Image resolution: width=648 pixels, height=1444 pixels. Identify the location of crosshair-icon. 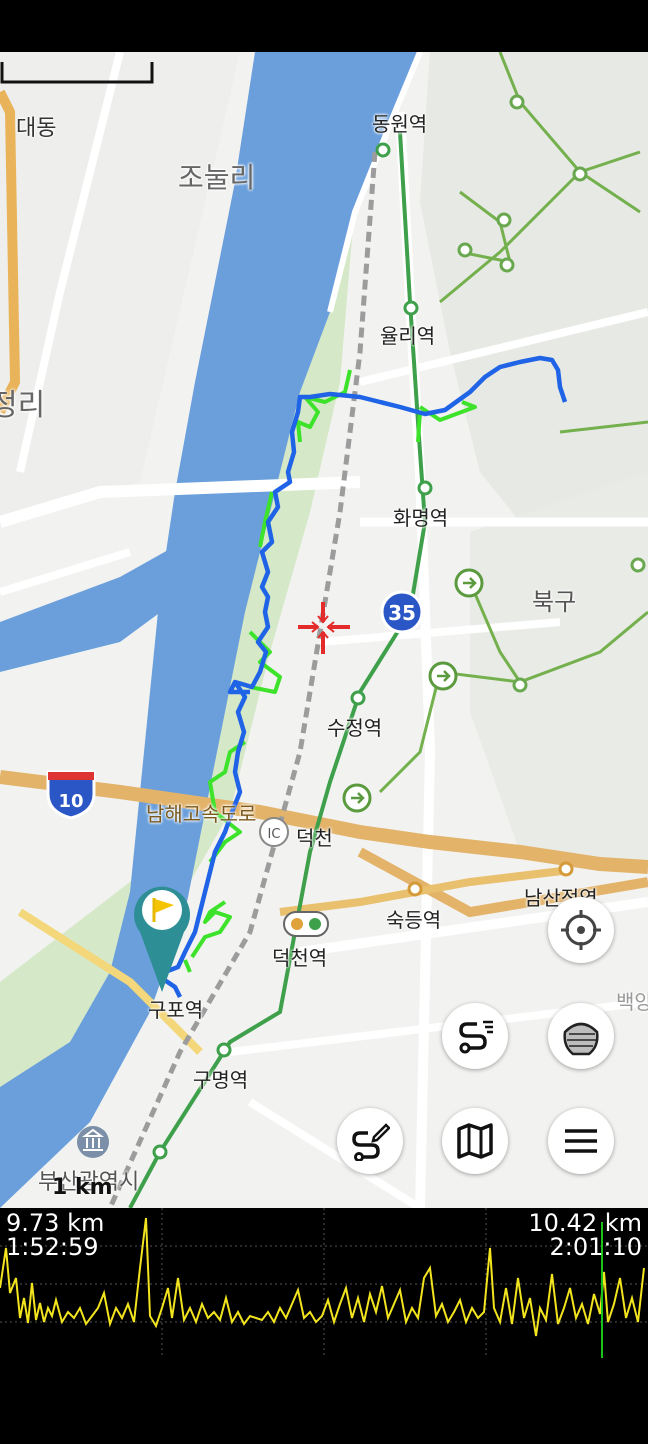
(581, 930).